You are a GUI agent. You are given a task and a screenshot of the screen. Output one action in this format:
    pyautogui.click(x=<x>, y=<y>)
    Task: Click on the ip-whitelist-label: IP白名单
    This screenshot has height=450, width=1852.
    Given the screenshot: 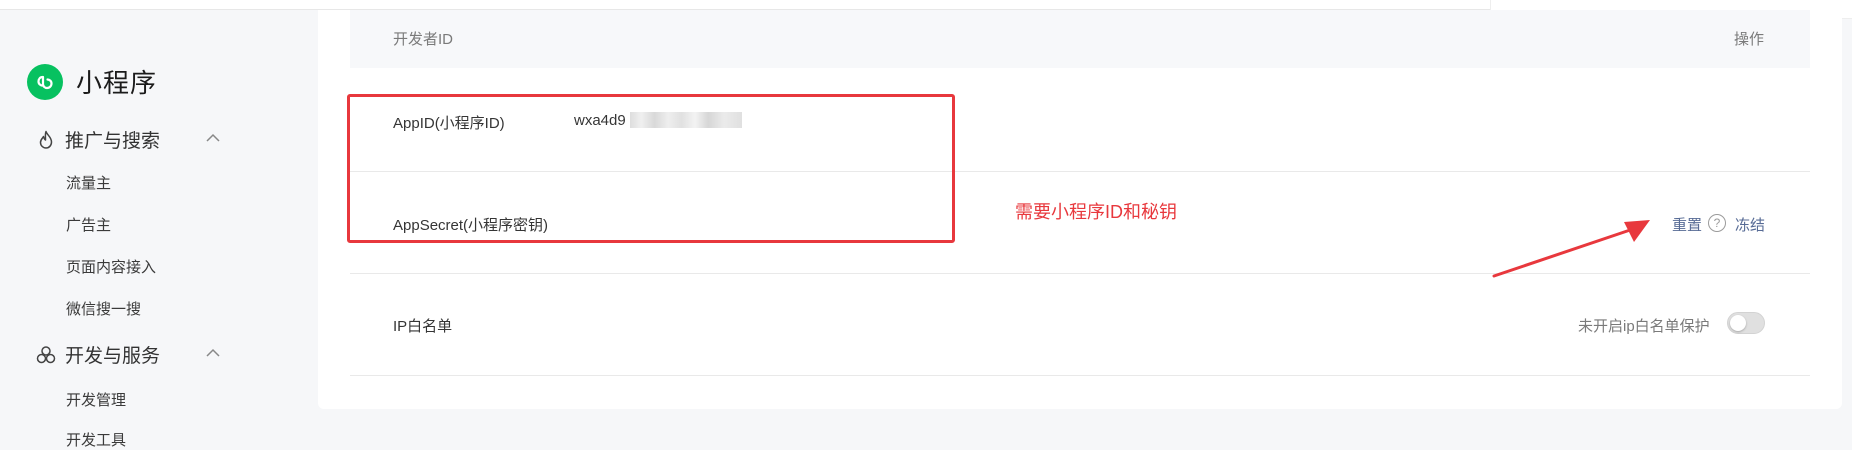 What is the action you would take?
    pyautogui.click(x=423, y=326)
    